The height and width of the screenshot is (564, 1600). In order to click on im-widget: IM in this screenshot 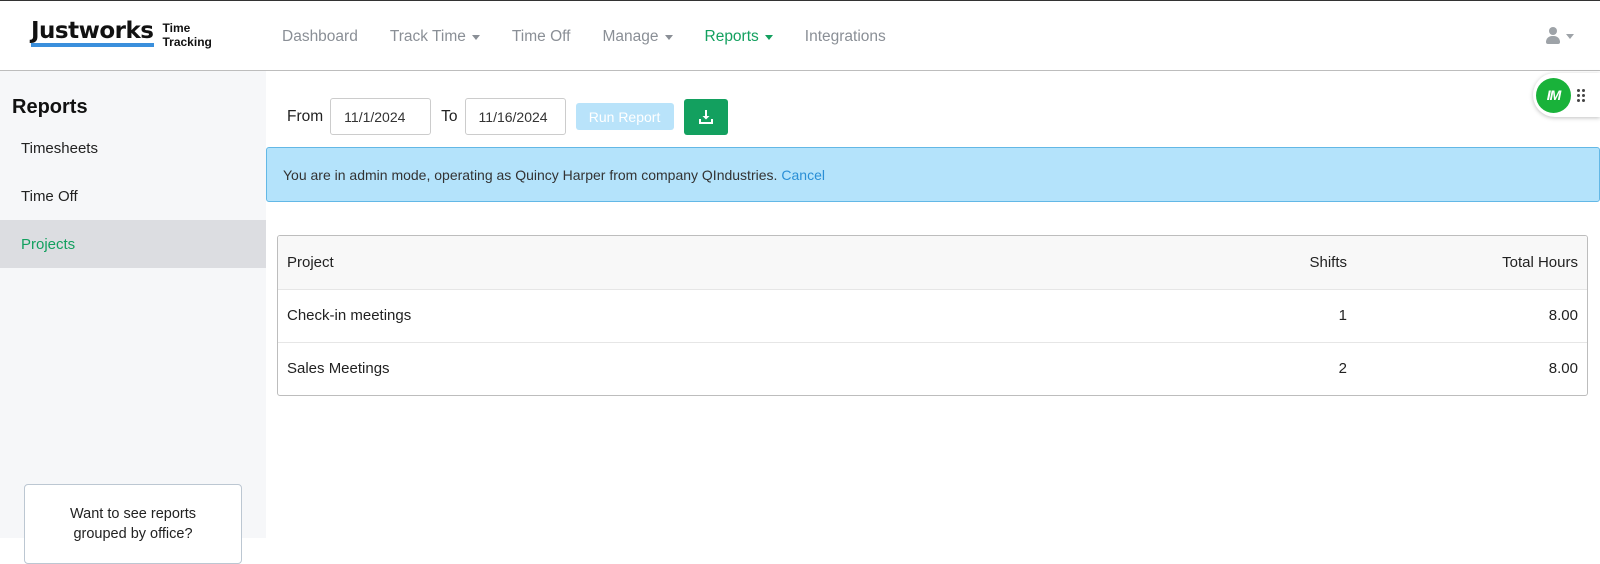, I will do `click(1566, 95)`.